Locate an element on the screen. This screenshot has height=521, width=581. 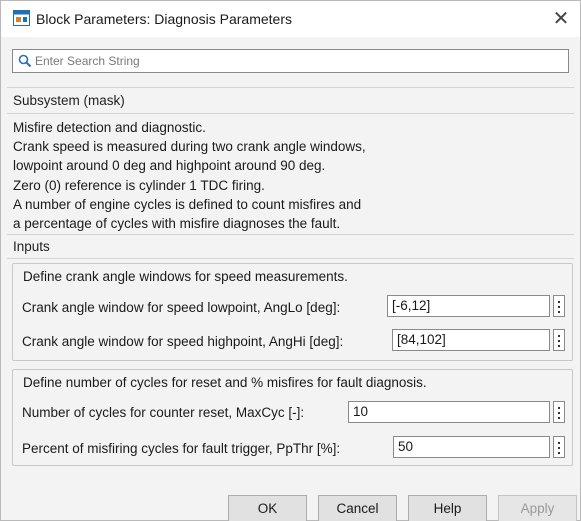
anglo-field: [-6,12] is located at coordinates (468, 306).